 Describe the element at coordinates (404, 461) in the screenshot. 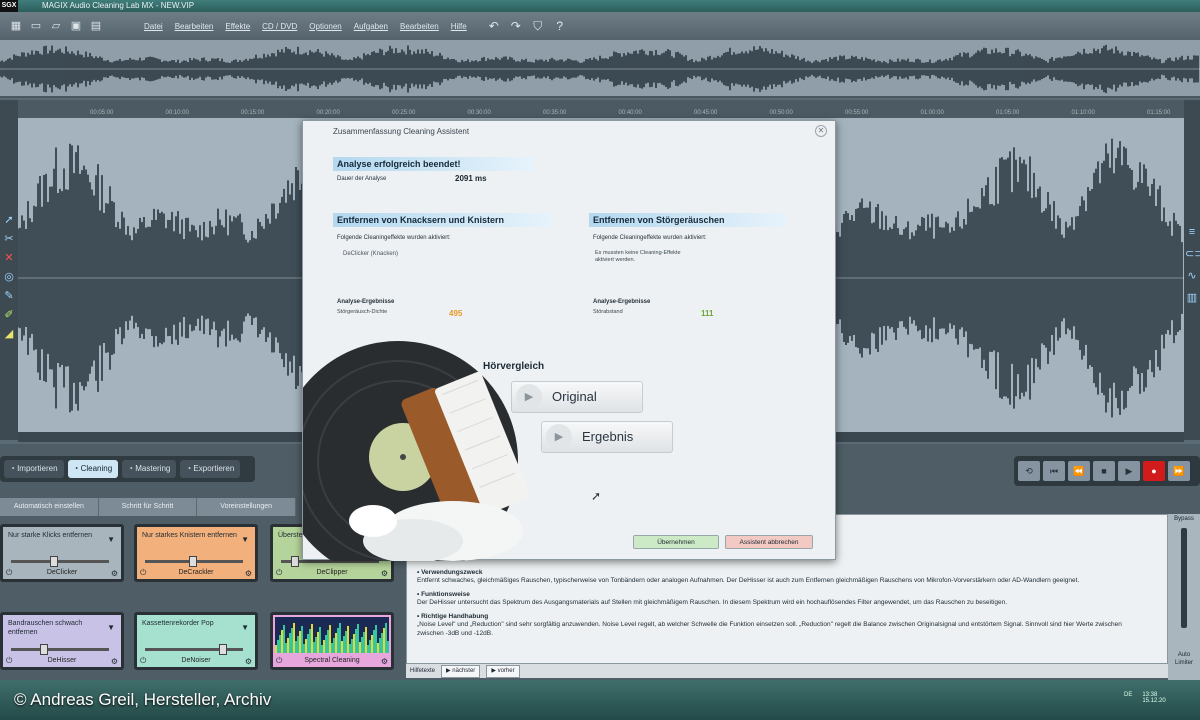

I see `vinyl-brush-graphic` at that location.